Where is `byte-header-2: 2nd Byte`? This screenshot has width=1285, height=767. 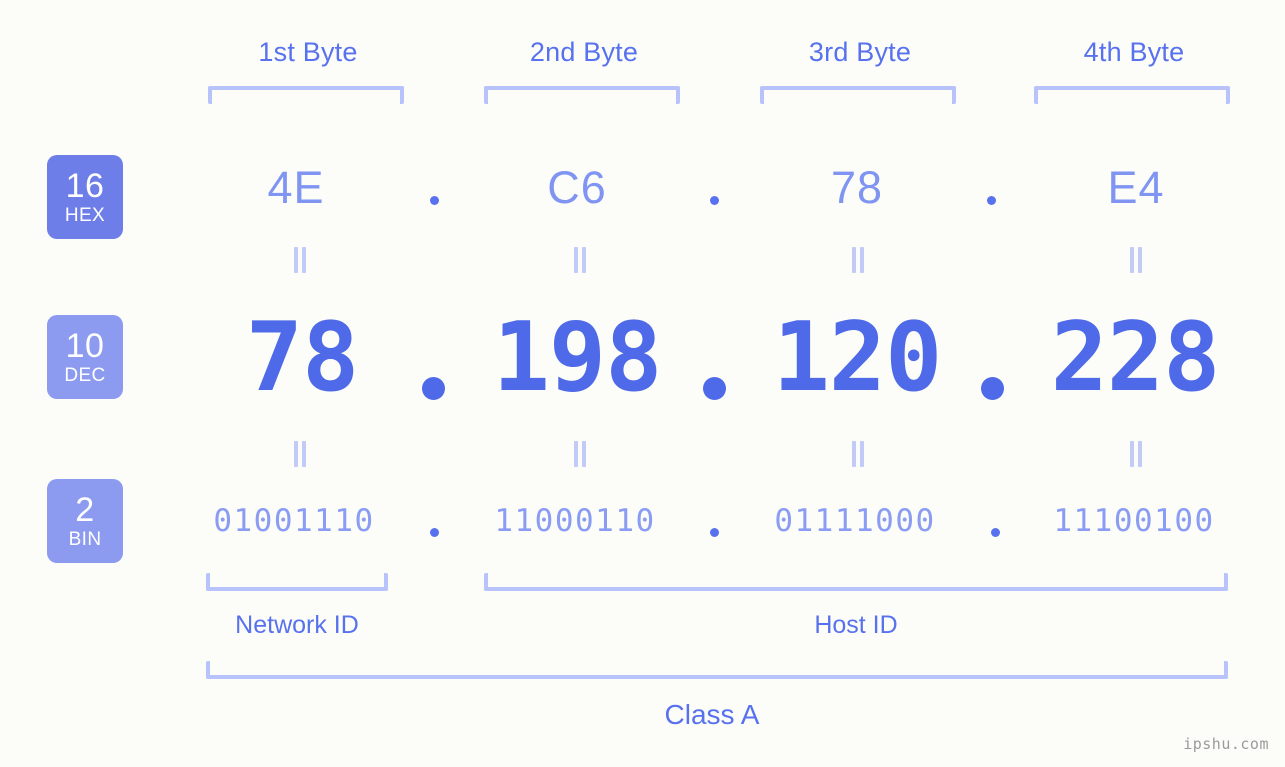
byte-header-2: 2nd Byte is located at coordinates (584, 52).